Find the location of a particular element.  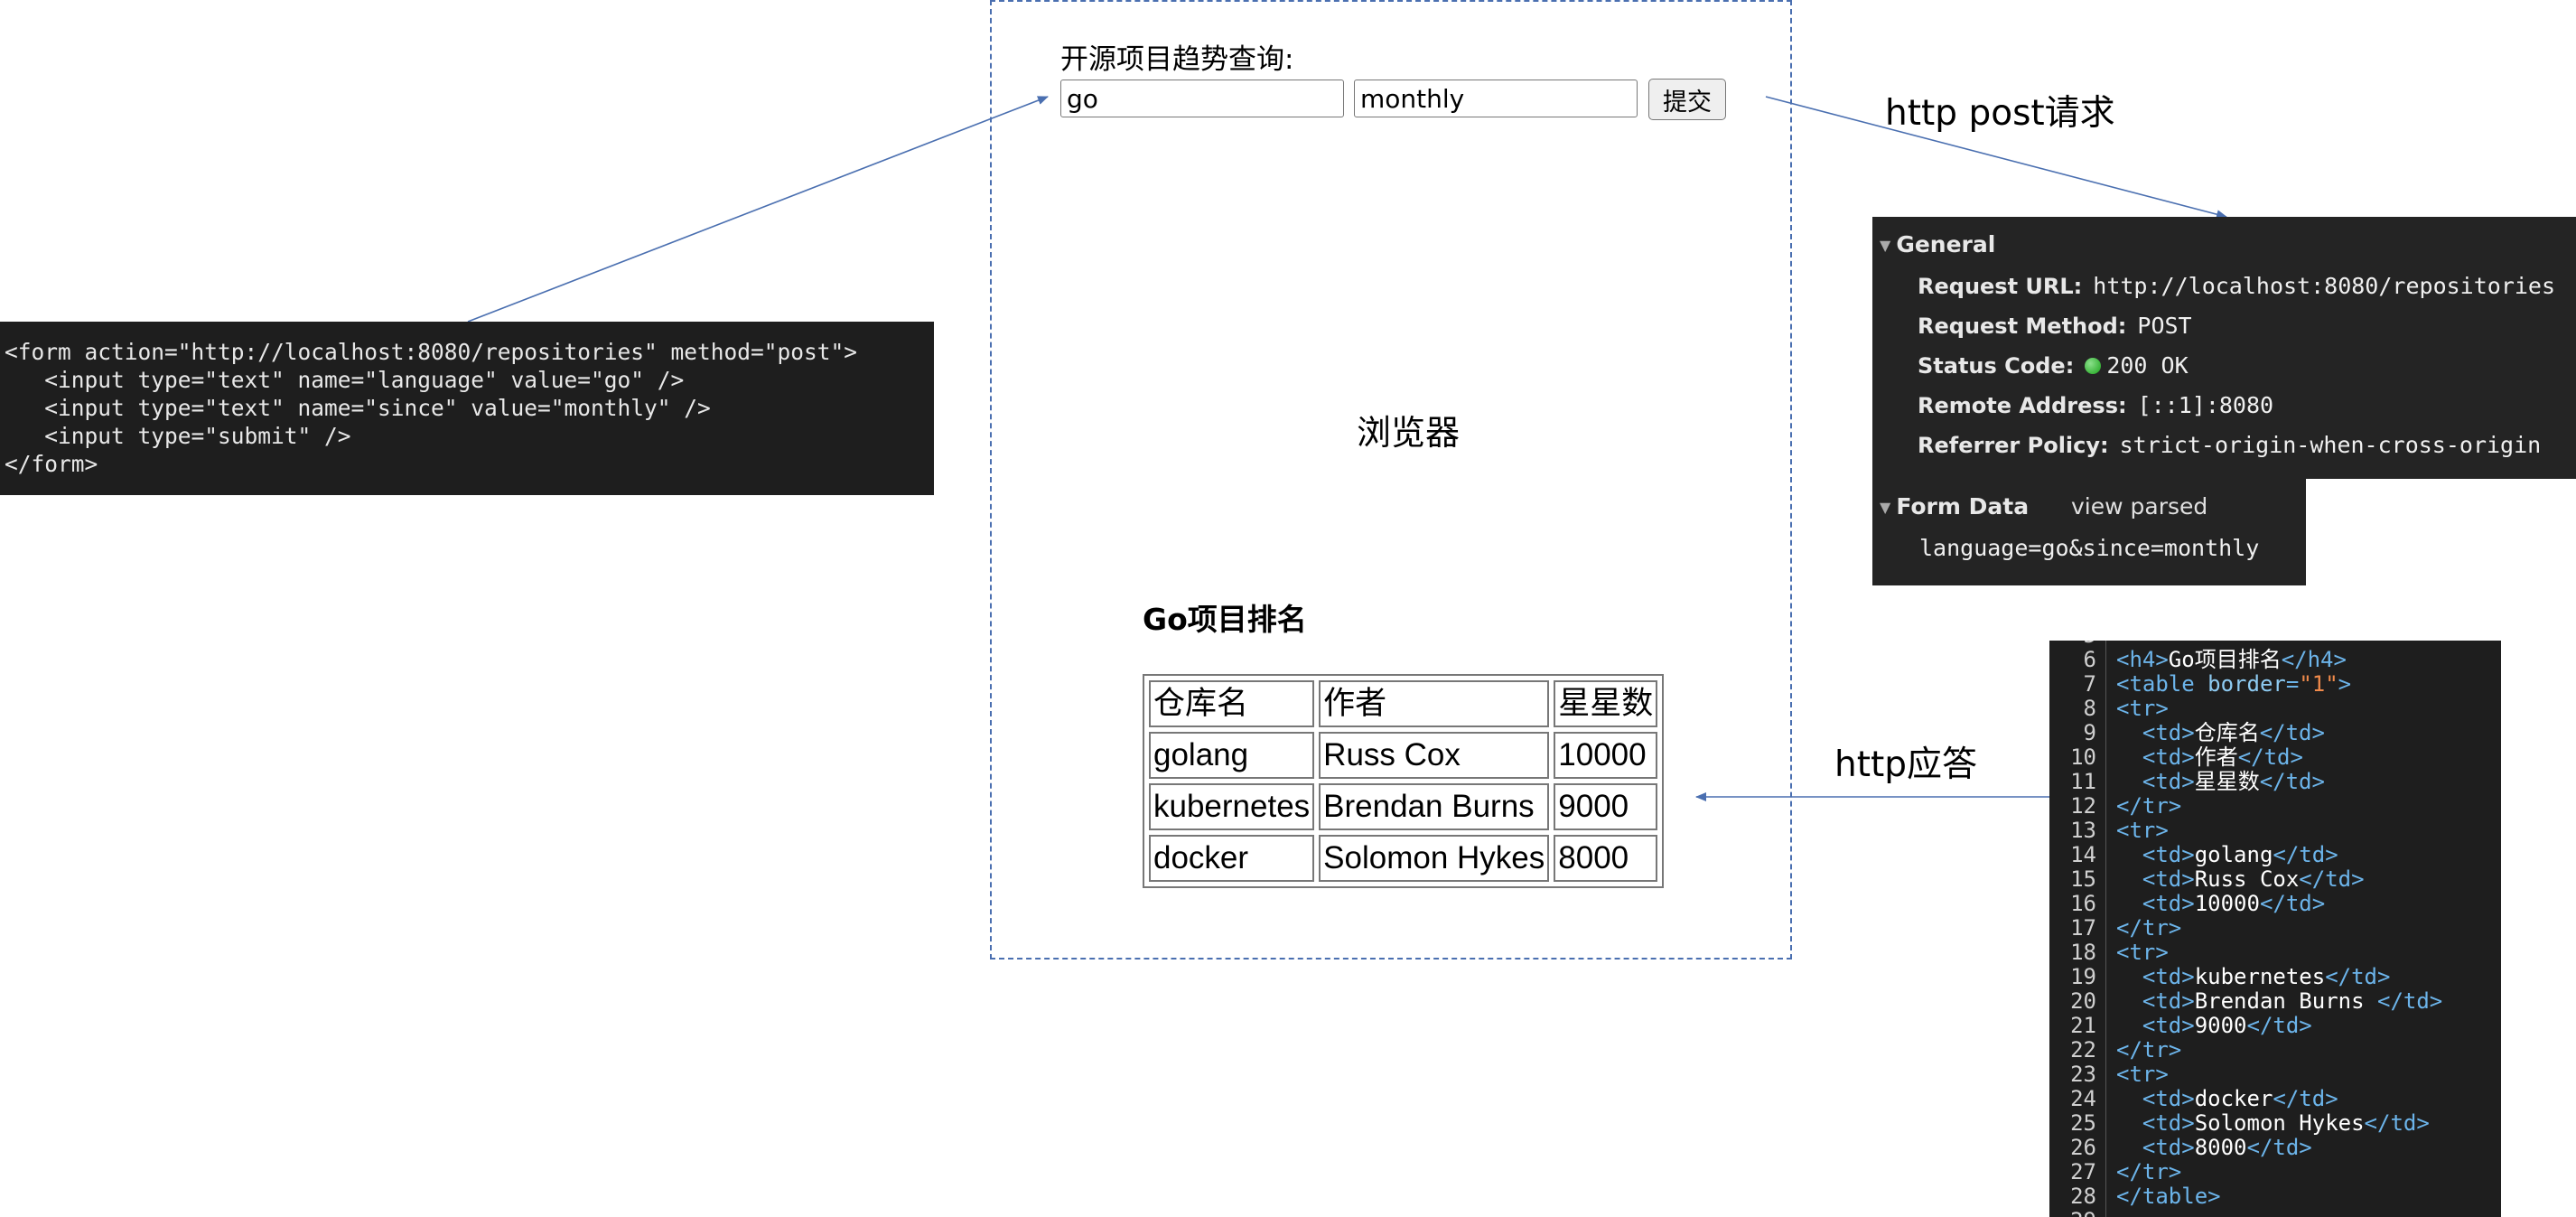

row-key: Remote Address: is located at coordinates (2023, 405).